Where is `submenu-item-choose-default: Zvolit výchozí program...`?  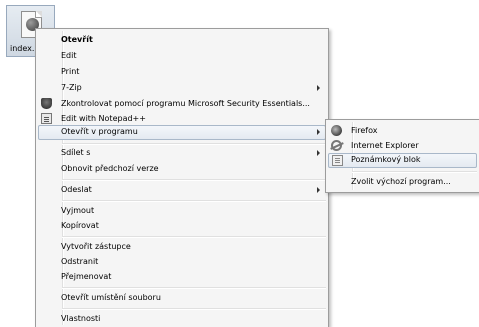
submenu-item-choose-default: Zvolit výchozí program... is located at coordinates (402, 182).